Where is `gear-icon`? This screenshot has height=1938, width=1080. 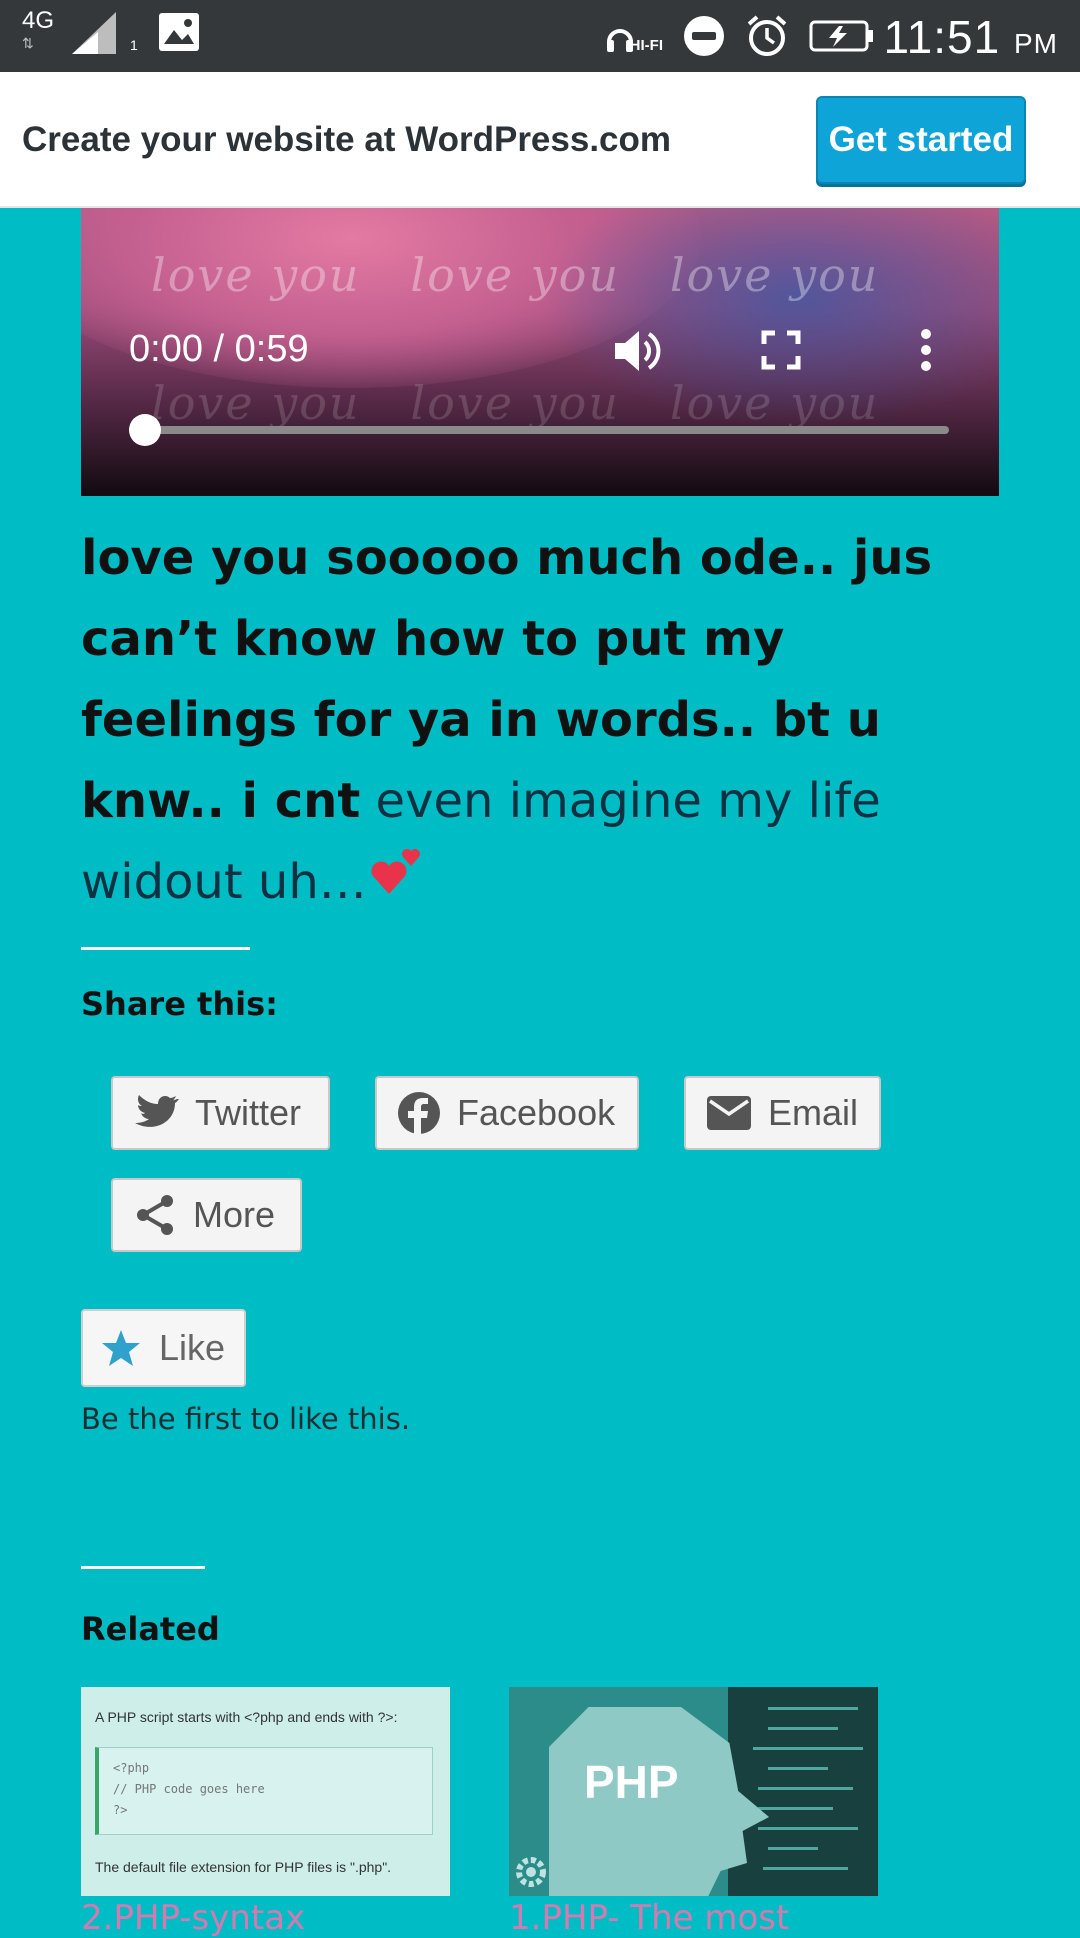
gear-icon is located at coordinates (531, 1872).